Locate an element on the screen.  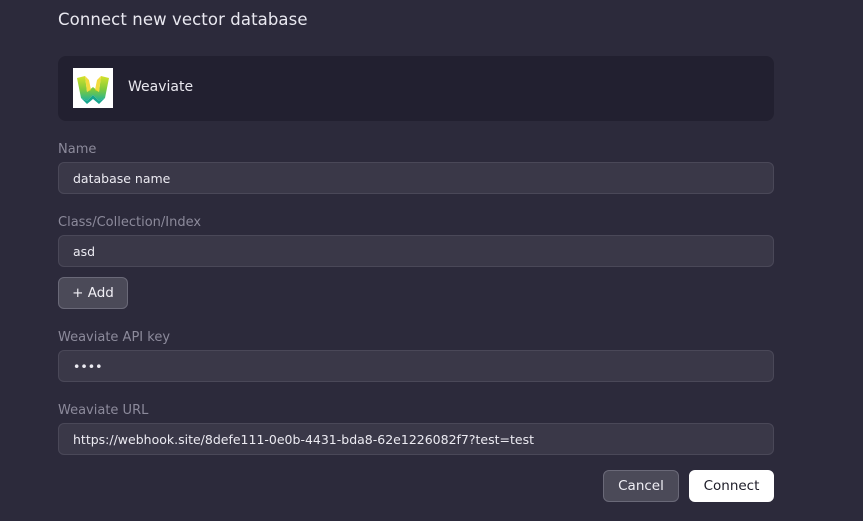
url-label: Weaviate URL is located at coordinates (103, 410).